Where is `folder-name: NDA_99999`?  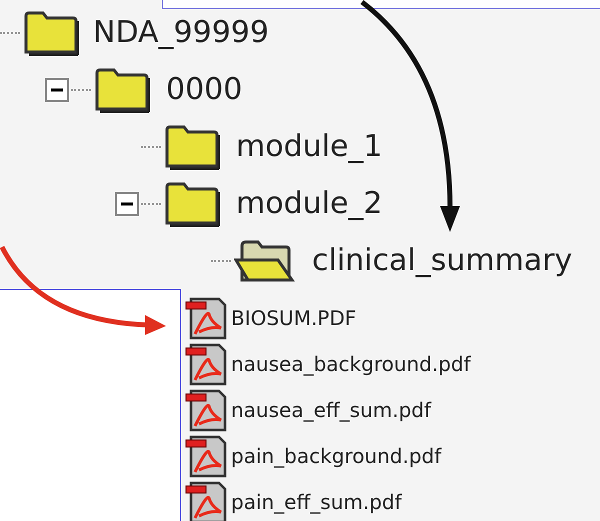 folder-name: NDA_99999 is located at coordinates (181, 32).